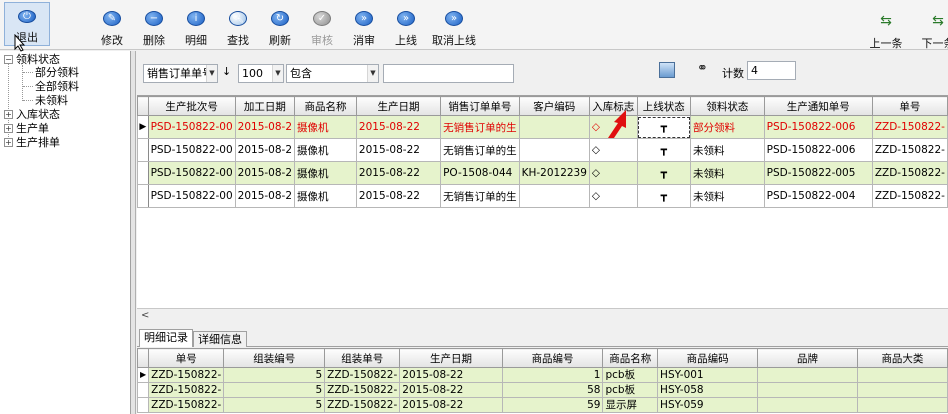 This screenshot has width=948, height=414. What do you see at coordinates (480, 127) in the screenshot?
I see `cell: 无销售订单的生` at bounding box center [480, 127].